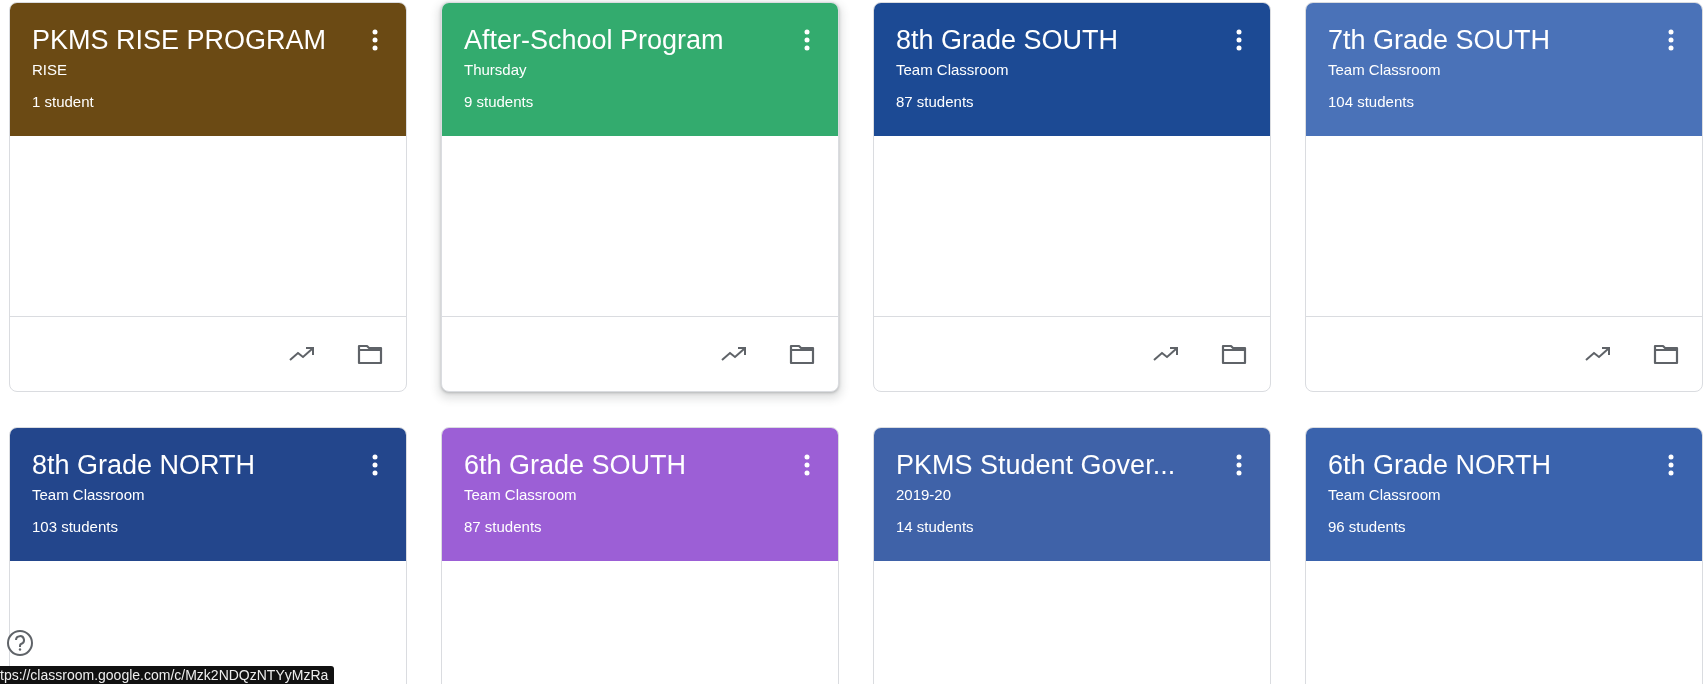  What do you see at coordinates (63, 102) in the screenshot?
I see `student-count: 1 student` at bounding box center [63, 102].